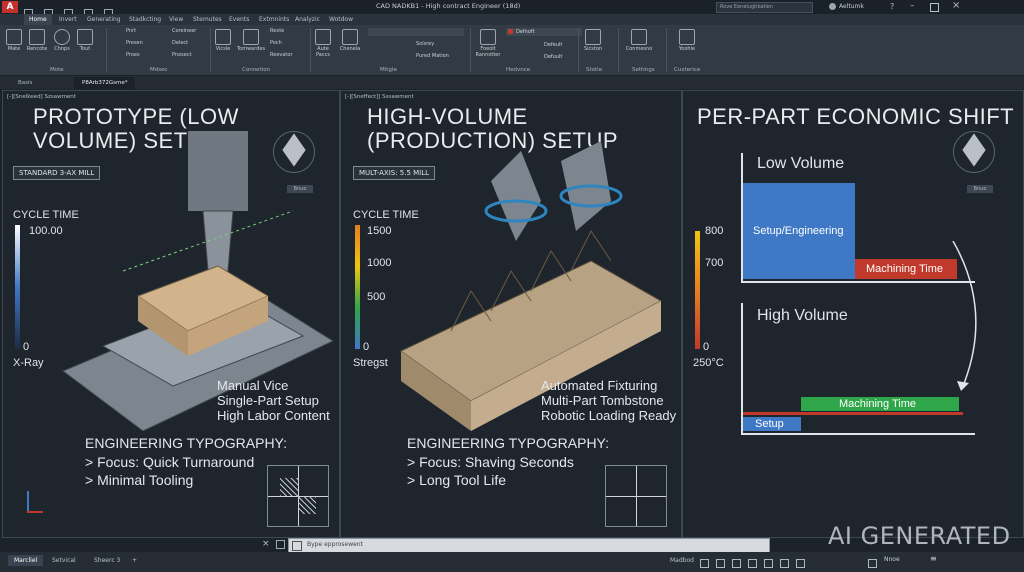 The height and width of the screenshot is (572, 1024). I want to click on temp-legend-700: 700, so click(714, 263).